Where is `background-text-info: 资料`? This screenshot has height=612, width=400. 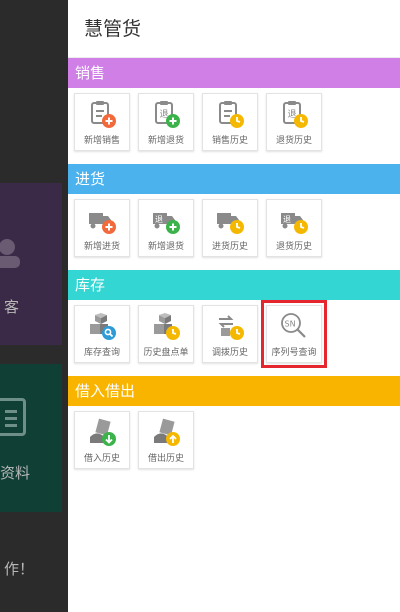 background-text-info: 资料 is located at coordinates (15, 473).